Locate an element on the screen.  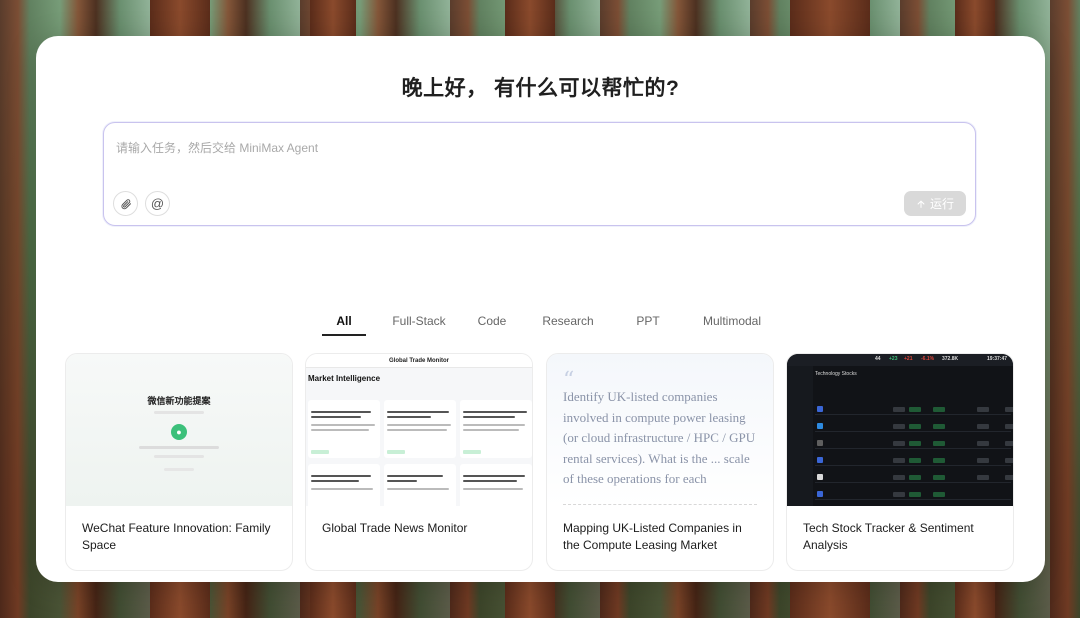
stat-value: +21 is located at coordinates (908, 359).